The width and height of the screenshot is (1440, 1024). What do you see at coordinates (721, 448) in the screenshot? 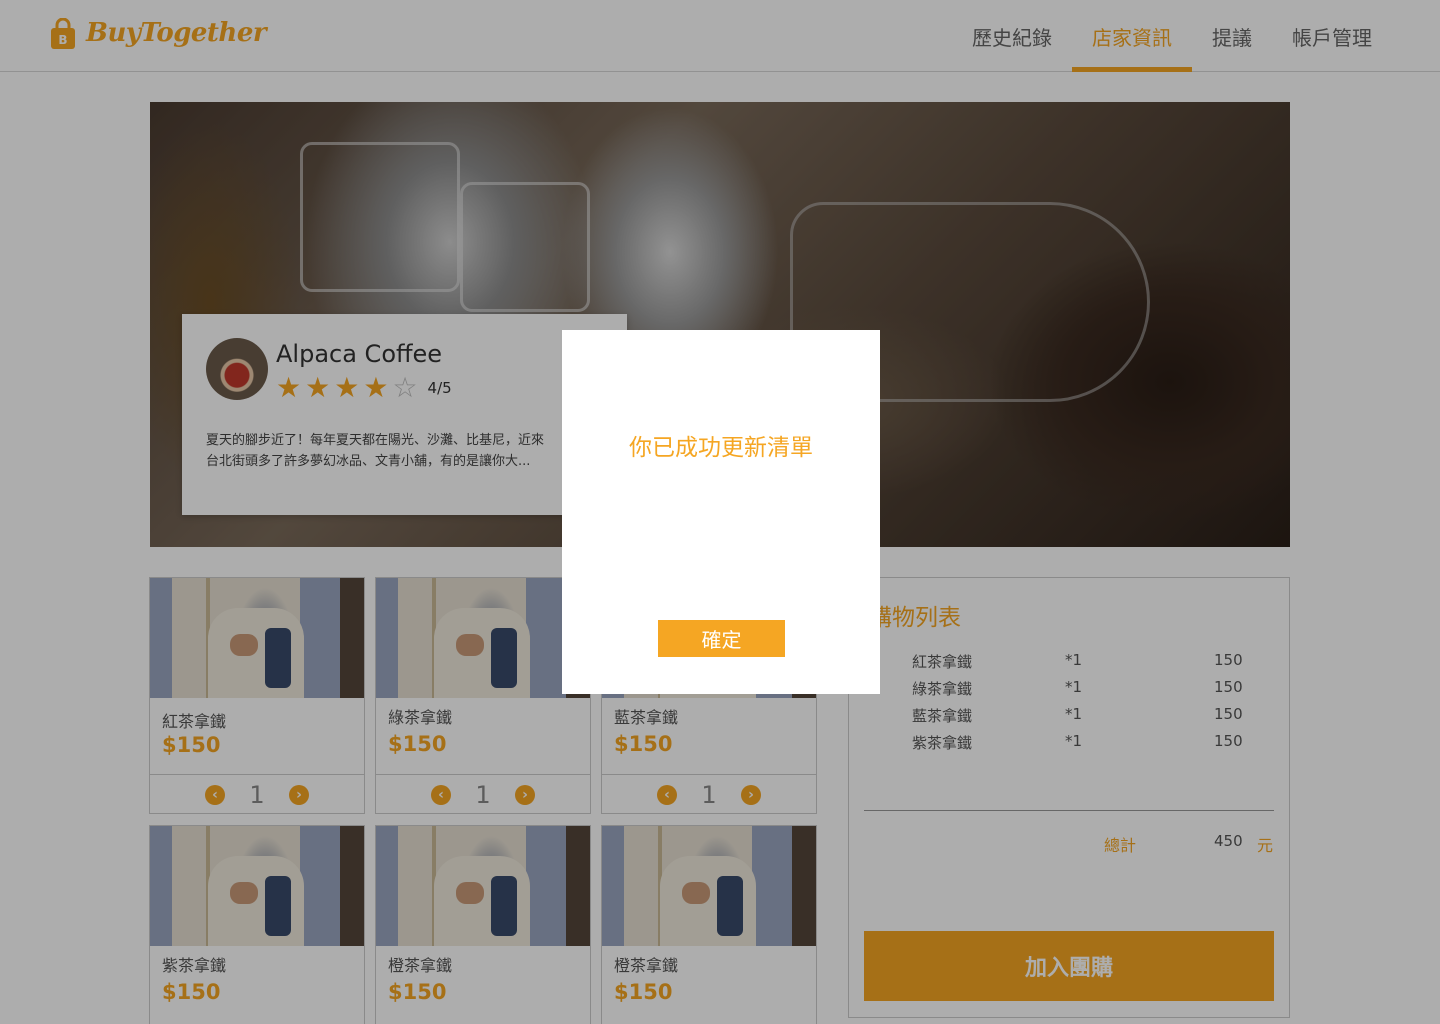
I see `dialog-message: 你已成功更新清單` at bounding box center [721, 448].